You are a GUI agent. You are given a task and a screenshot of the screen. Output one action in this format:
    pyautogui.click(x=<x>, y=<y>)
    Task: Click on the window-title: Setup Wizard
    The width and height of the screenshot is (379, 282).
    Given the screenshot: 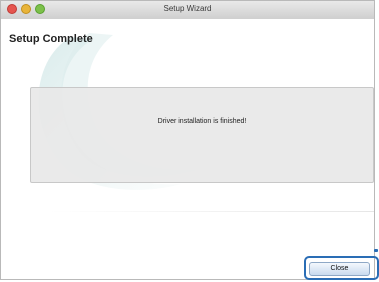 What is the action you would take?
    pyautogui.click(x=187, y=8)
    